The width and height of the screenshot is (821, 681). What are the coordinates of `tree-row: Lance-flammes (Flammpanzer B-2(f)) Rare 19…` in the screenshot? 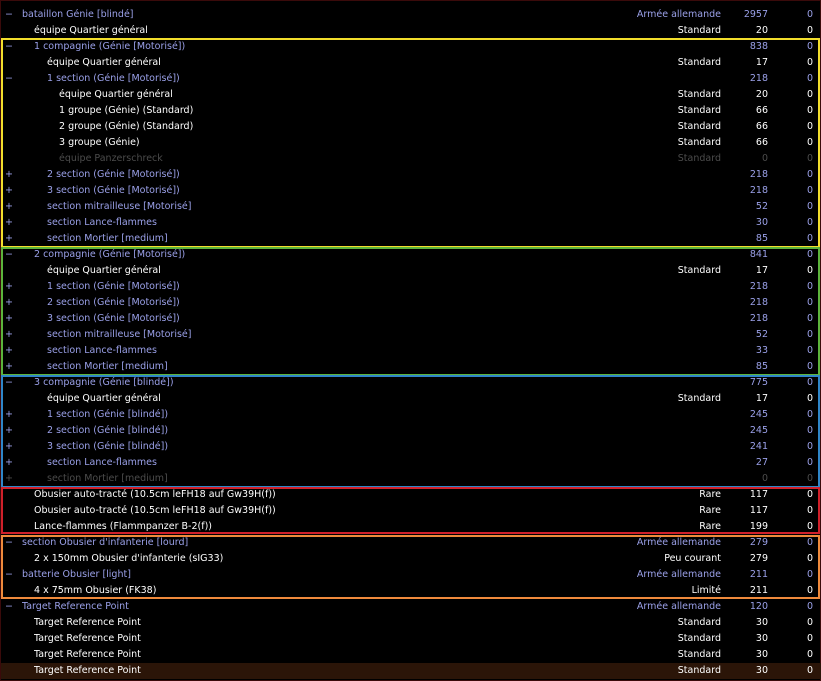 It's located at (411, 527).